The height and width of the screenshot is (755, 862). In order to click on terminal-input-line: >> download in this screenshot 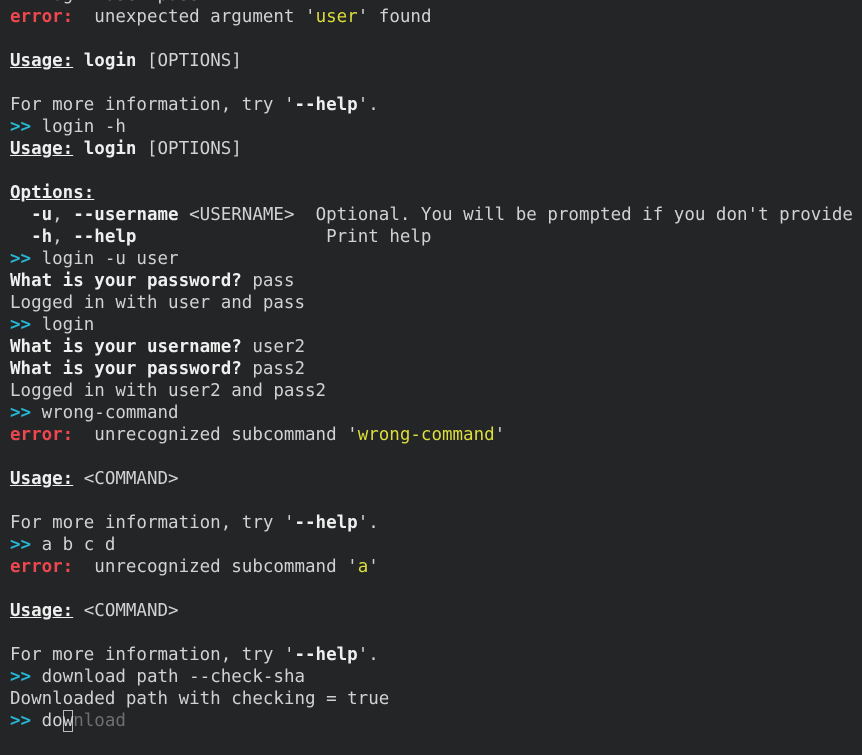, I will do `click(436, 721)`.